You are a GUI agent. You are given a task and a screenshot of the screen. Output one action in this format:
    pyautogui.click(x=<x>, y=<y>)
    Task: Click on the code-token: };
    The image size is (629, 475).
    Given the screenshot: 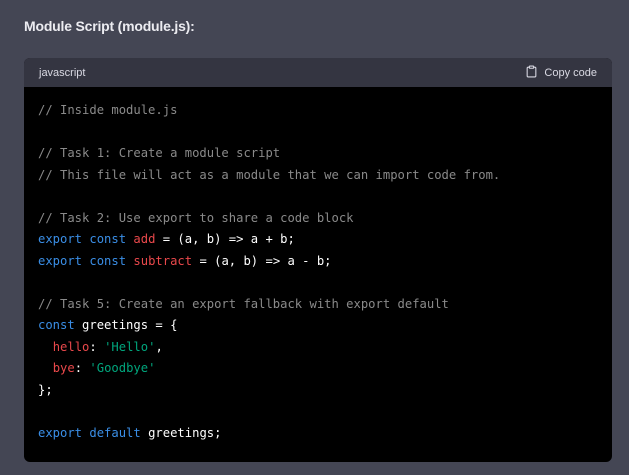 What is the action you would take?
    pyautogui.click(x=45, y=389)
    